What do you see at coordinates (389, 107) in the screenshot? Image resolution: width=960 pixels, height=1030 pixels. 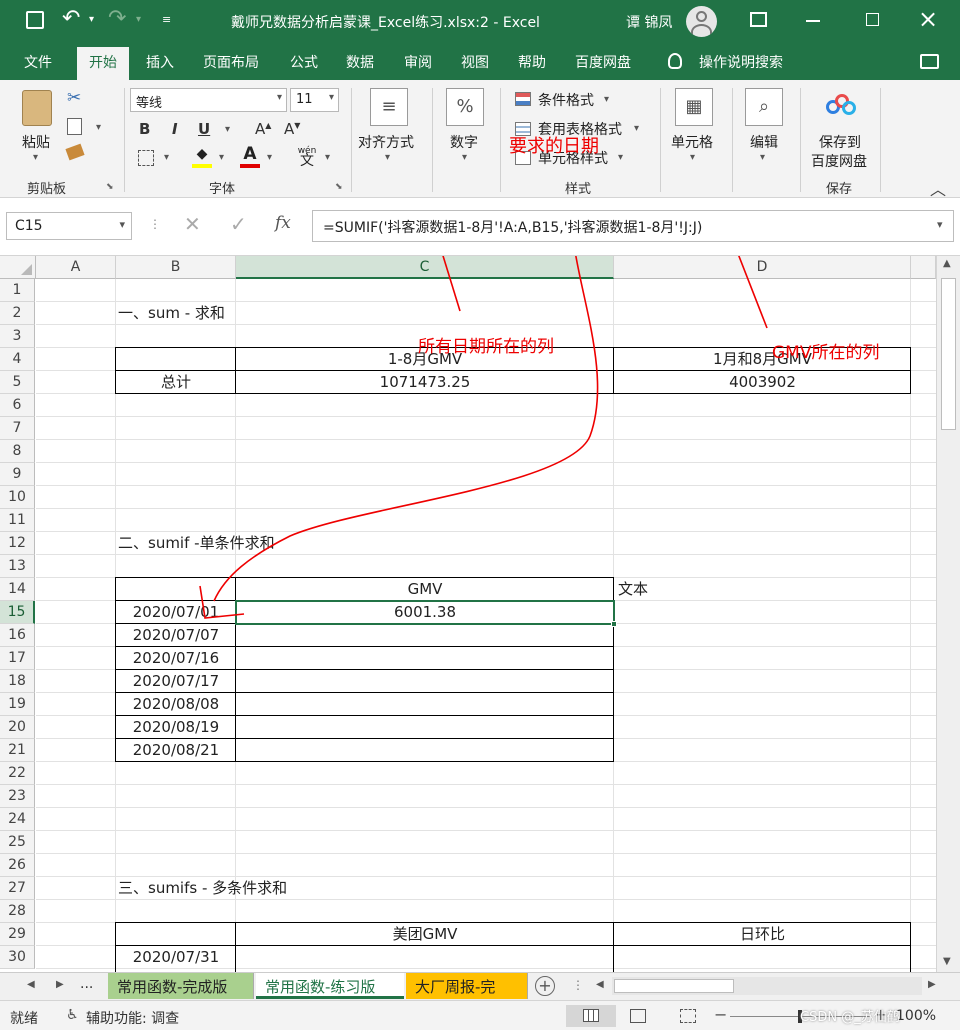 I see `alignment-icon: ≡` at bounding box center [389, 107].